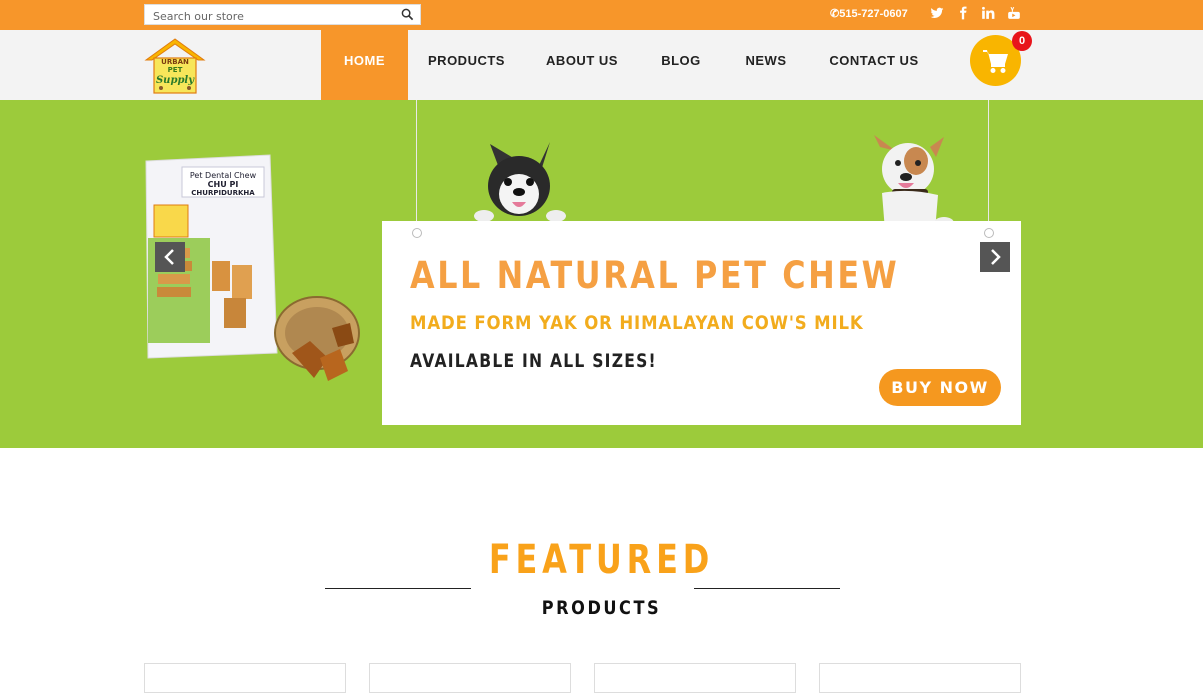 This screenshot has width=1203, height=693. I want to click on svg-text: Pet Dental Chew, so click(223, 175).